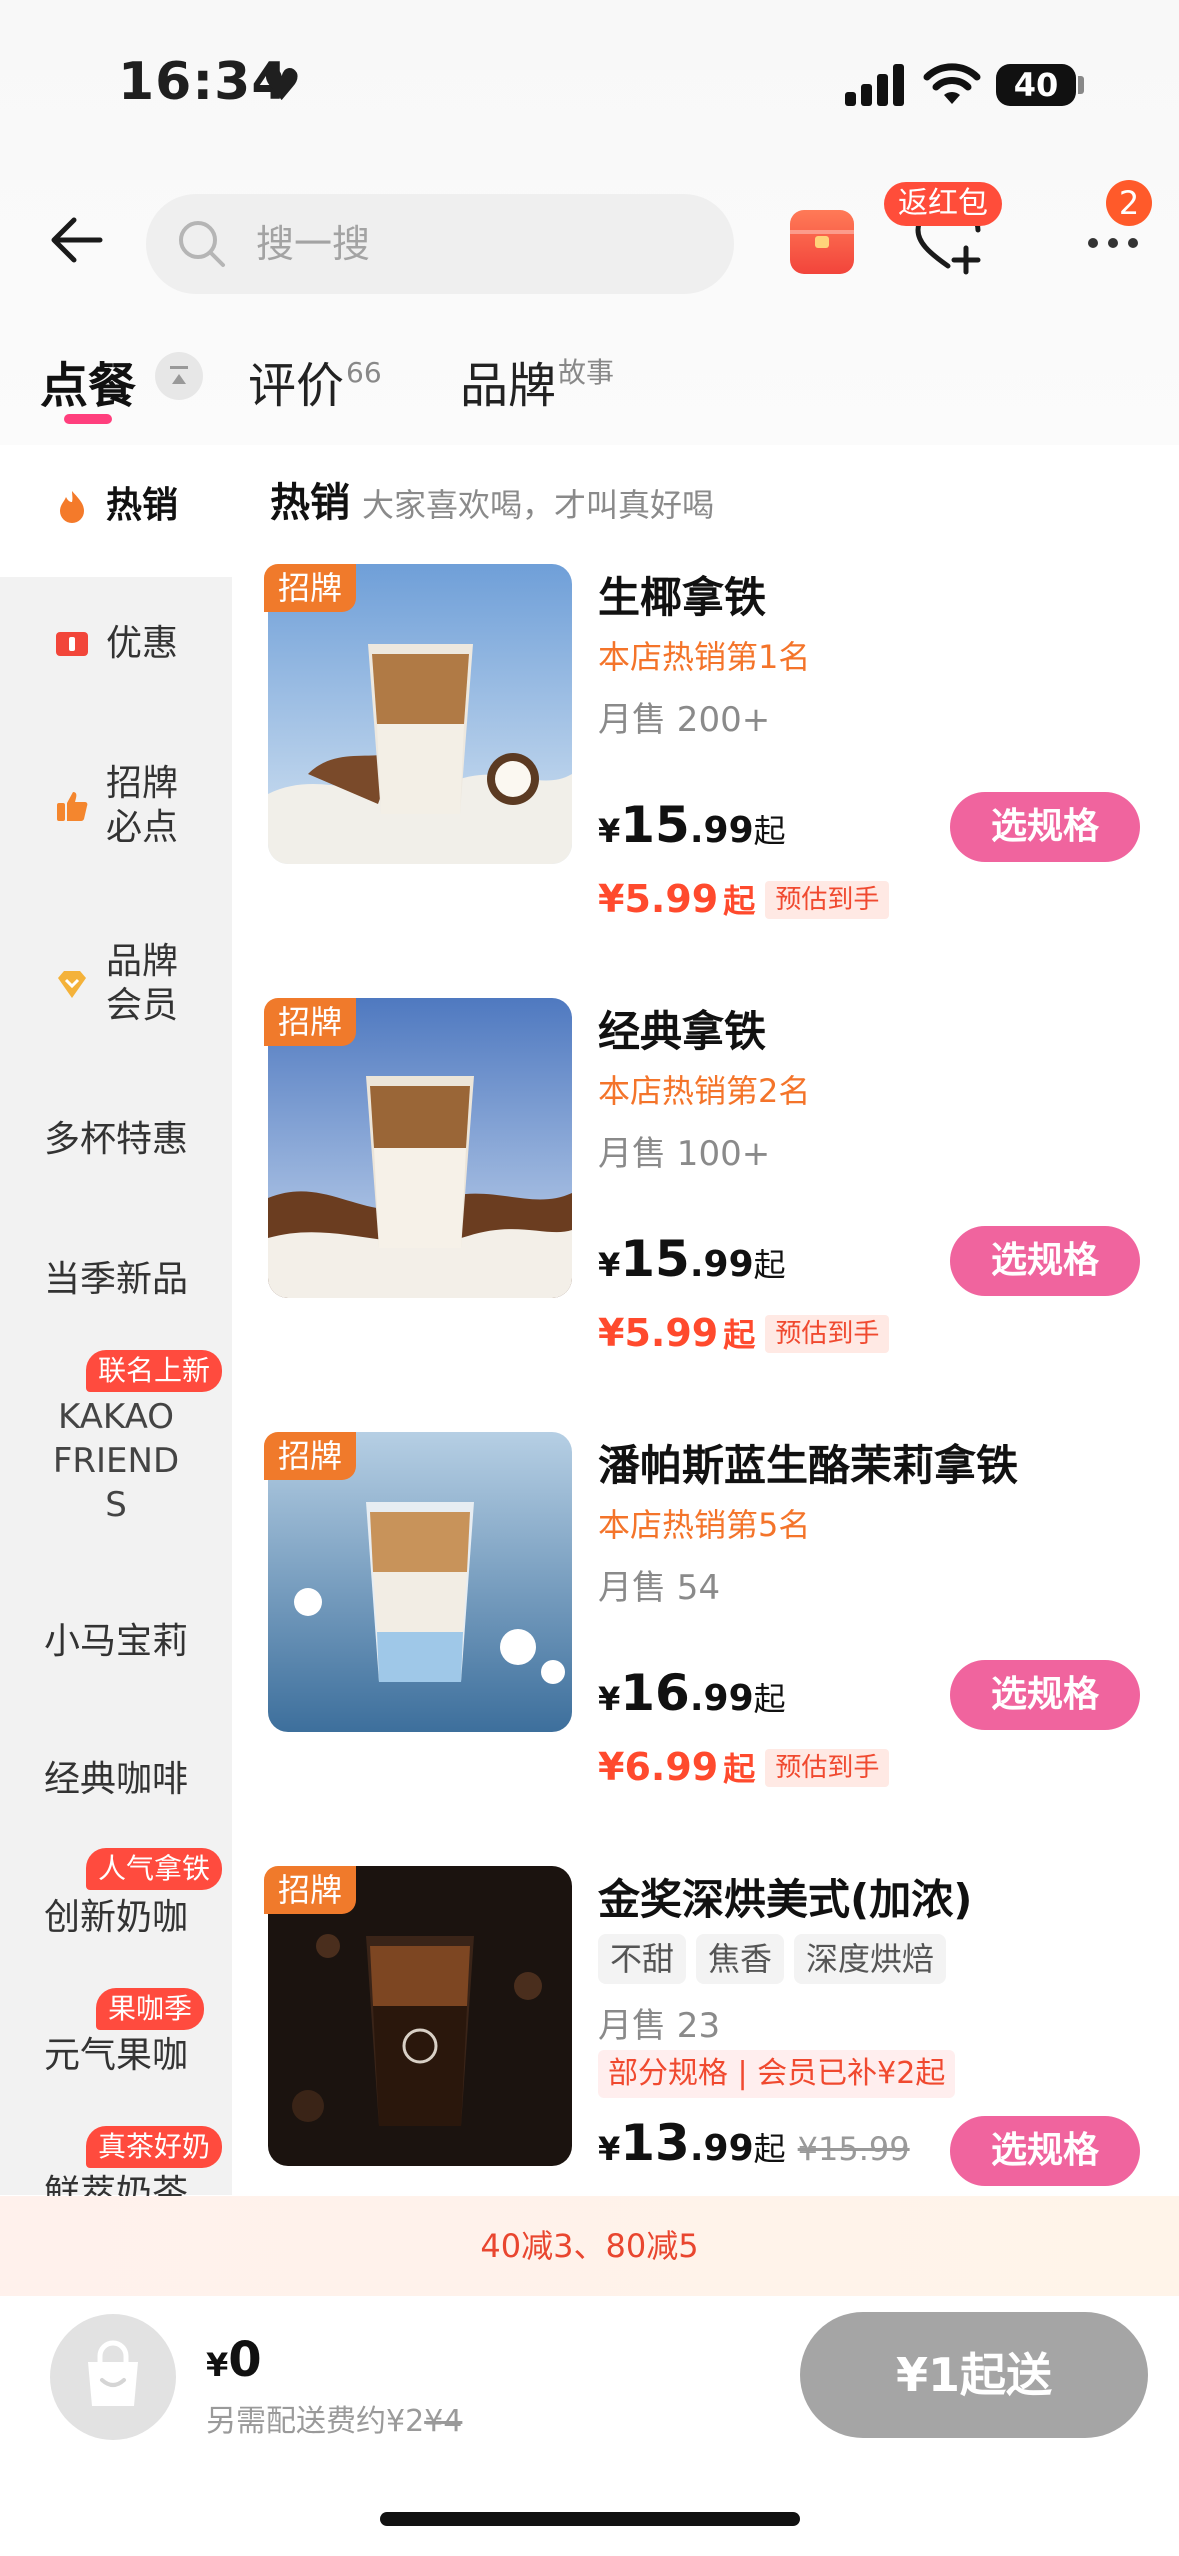 This screenshot has width=1179, height=2556. Describe the element at coordinates (282, 85) in the screenshot. I see `heart-icon: ♥` at that location.